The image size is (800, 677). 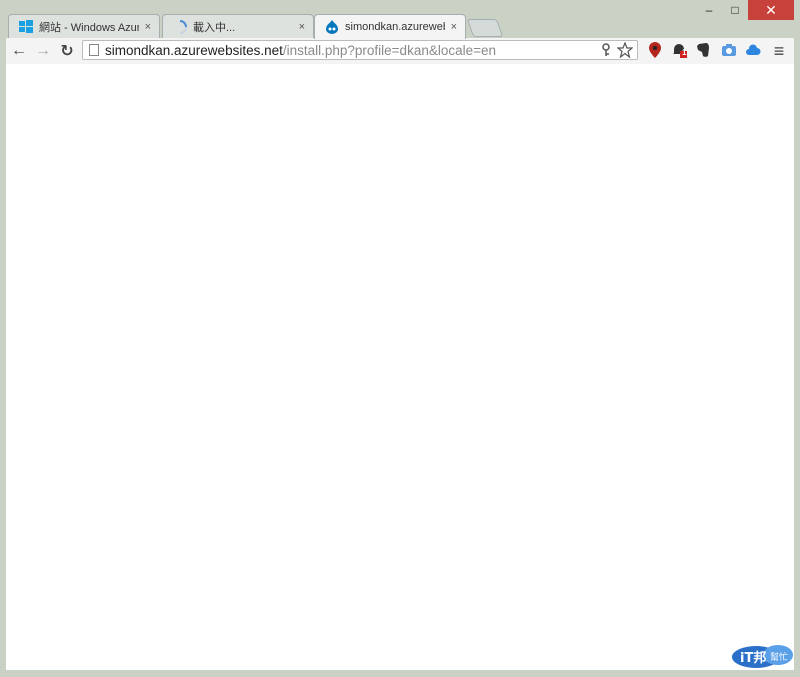 What do you see at coordinates (703, 50) in the screenshot?
I see `evernote-icon` at bounding box center [703, 50].